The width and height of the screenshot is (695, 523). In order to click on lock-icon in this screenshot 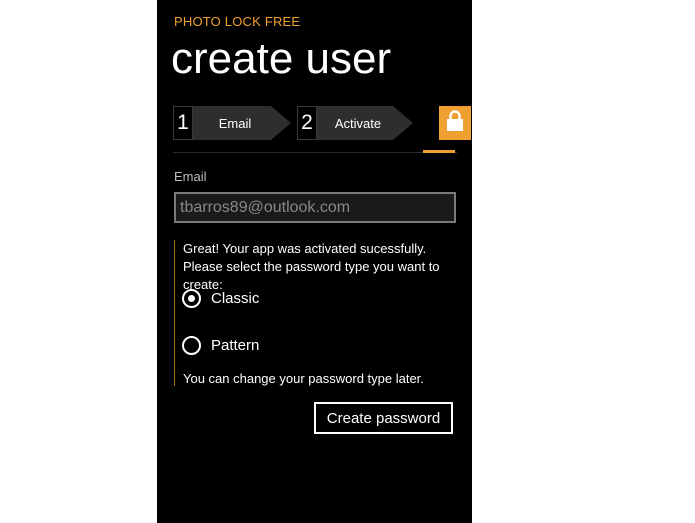, I will do `click(455, 123)`.